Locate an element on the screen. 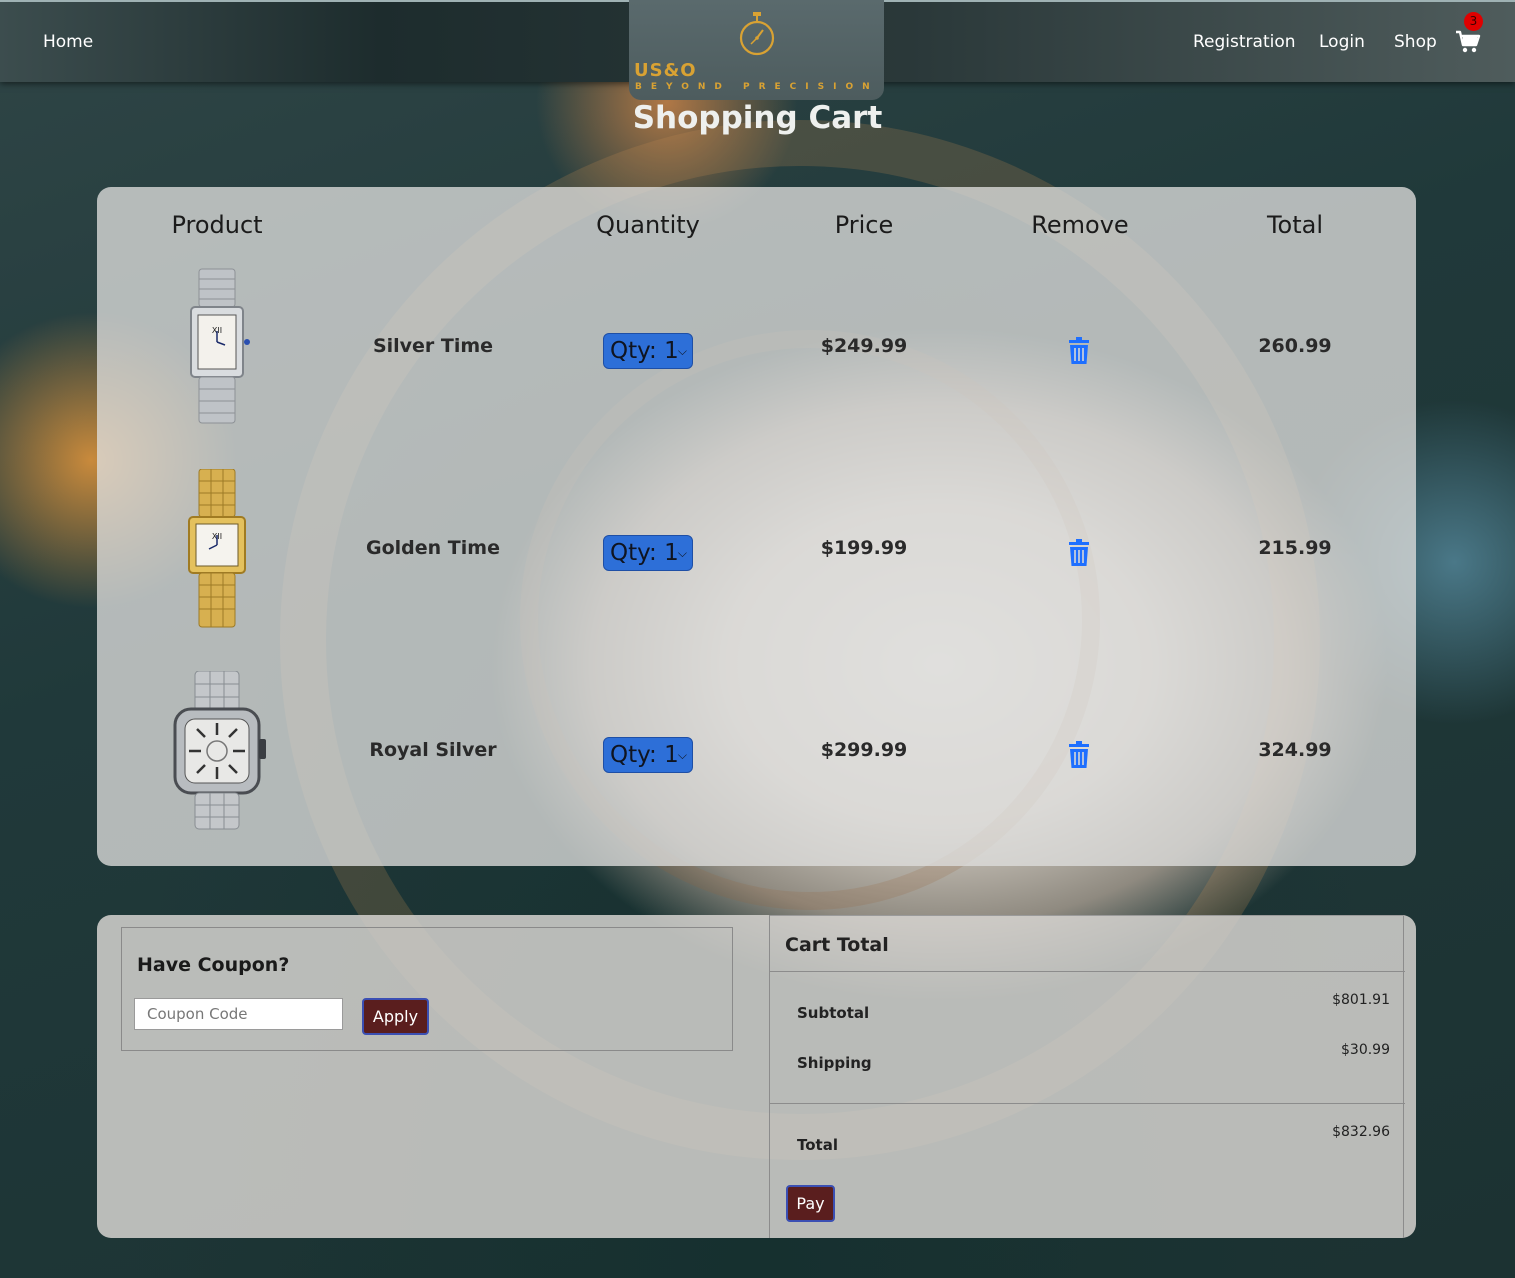 The height and width of the screenshot is (1278, 1515). total-label: Total is located at coordinates (817, 1145).